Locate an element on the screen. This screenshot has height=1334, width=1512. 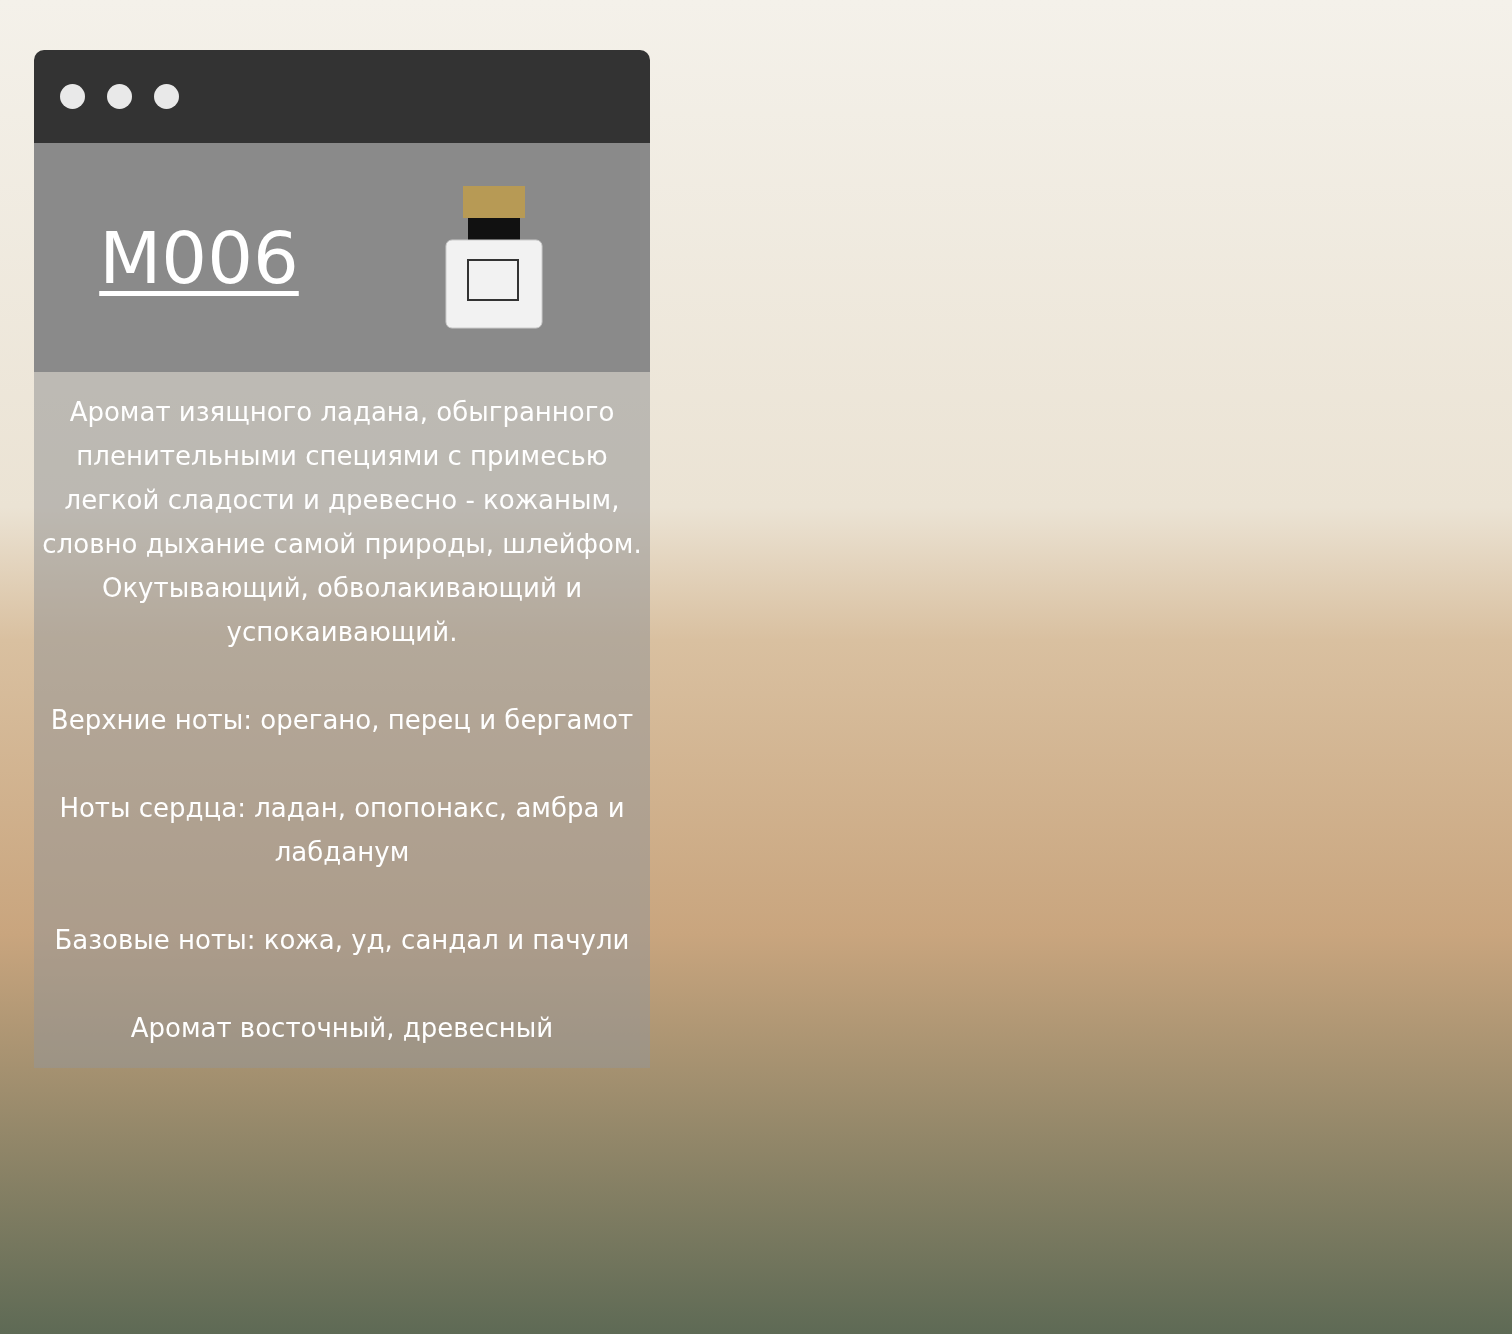
description-text: Аромат восточный, древесный is located at coordinates (342, 1028).